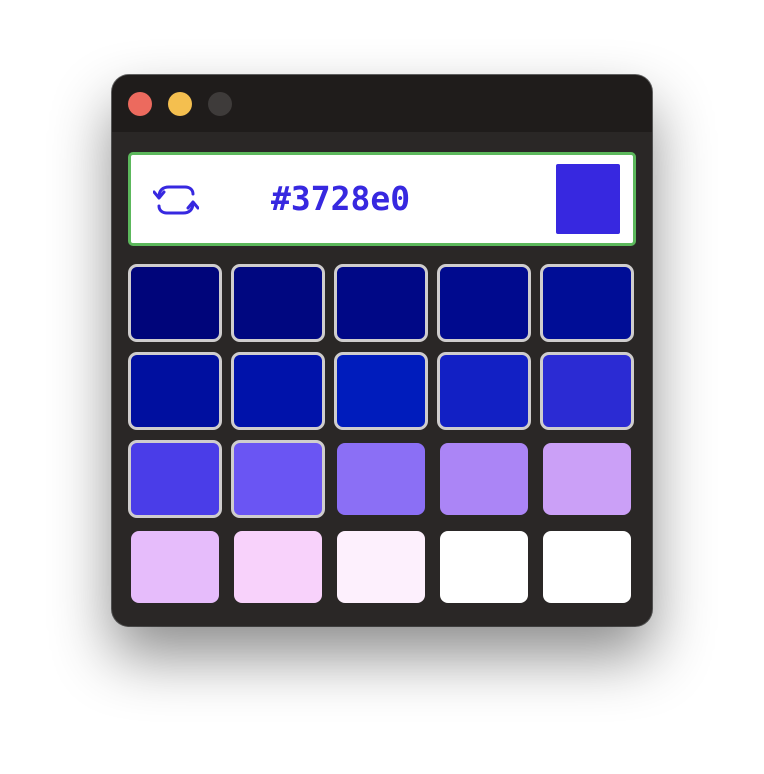  Describe the element at coordinates (587, 391) in the screenshot. I see `color-swatch-r2-c5` at that location.